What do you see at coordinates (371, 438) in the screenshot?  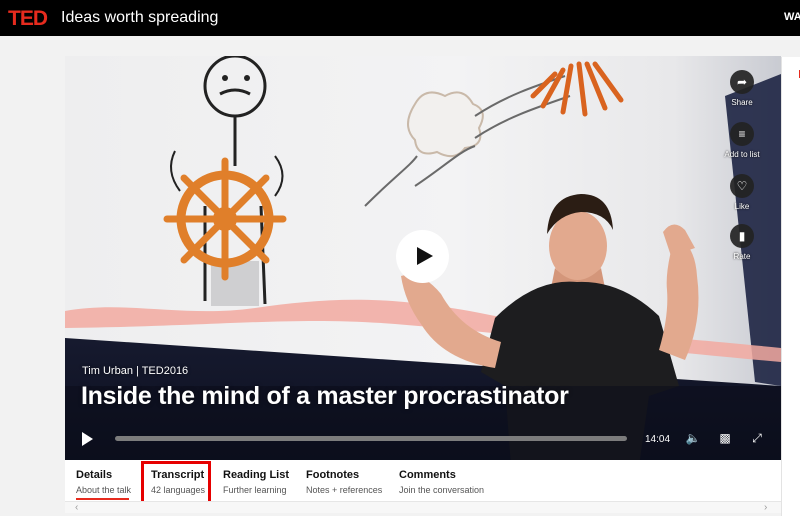 I see `progress-bar` at bounding box center [371, 438].